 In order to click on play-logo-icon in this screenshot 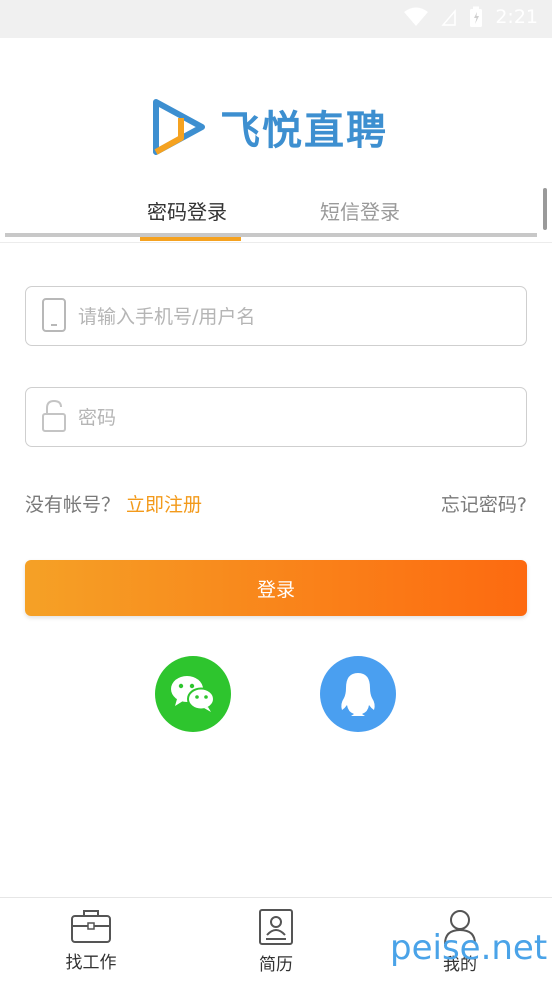, I will do `click(179, 127)`.